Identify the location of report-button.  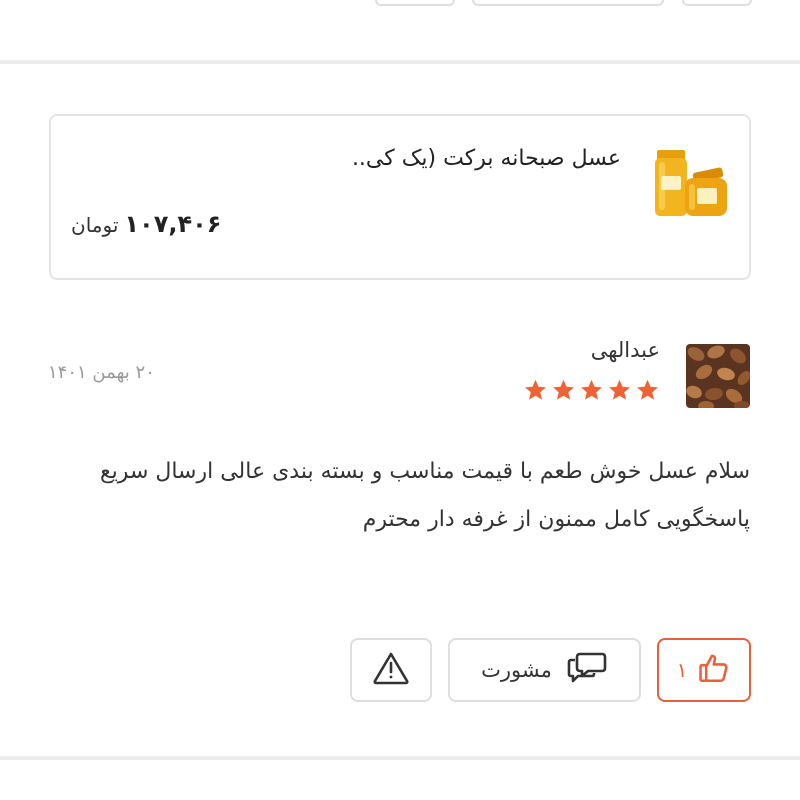
(391, 670).